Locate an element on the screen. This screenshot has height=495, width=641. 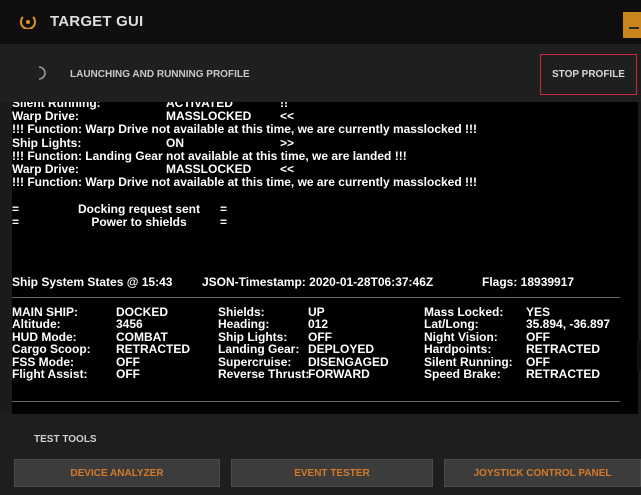
log-text: Power to shields is located at coordinates (139, 221).